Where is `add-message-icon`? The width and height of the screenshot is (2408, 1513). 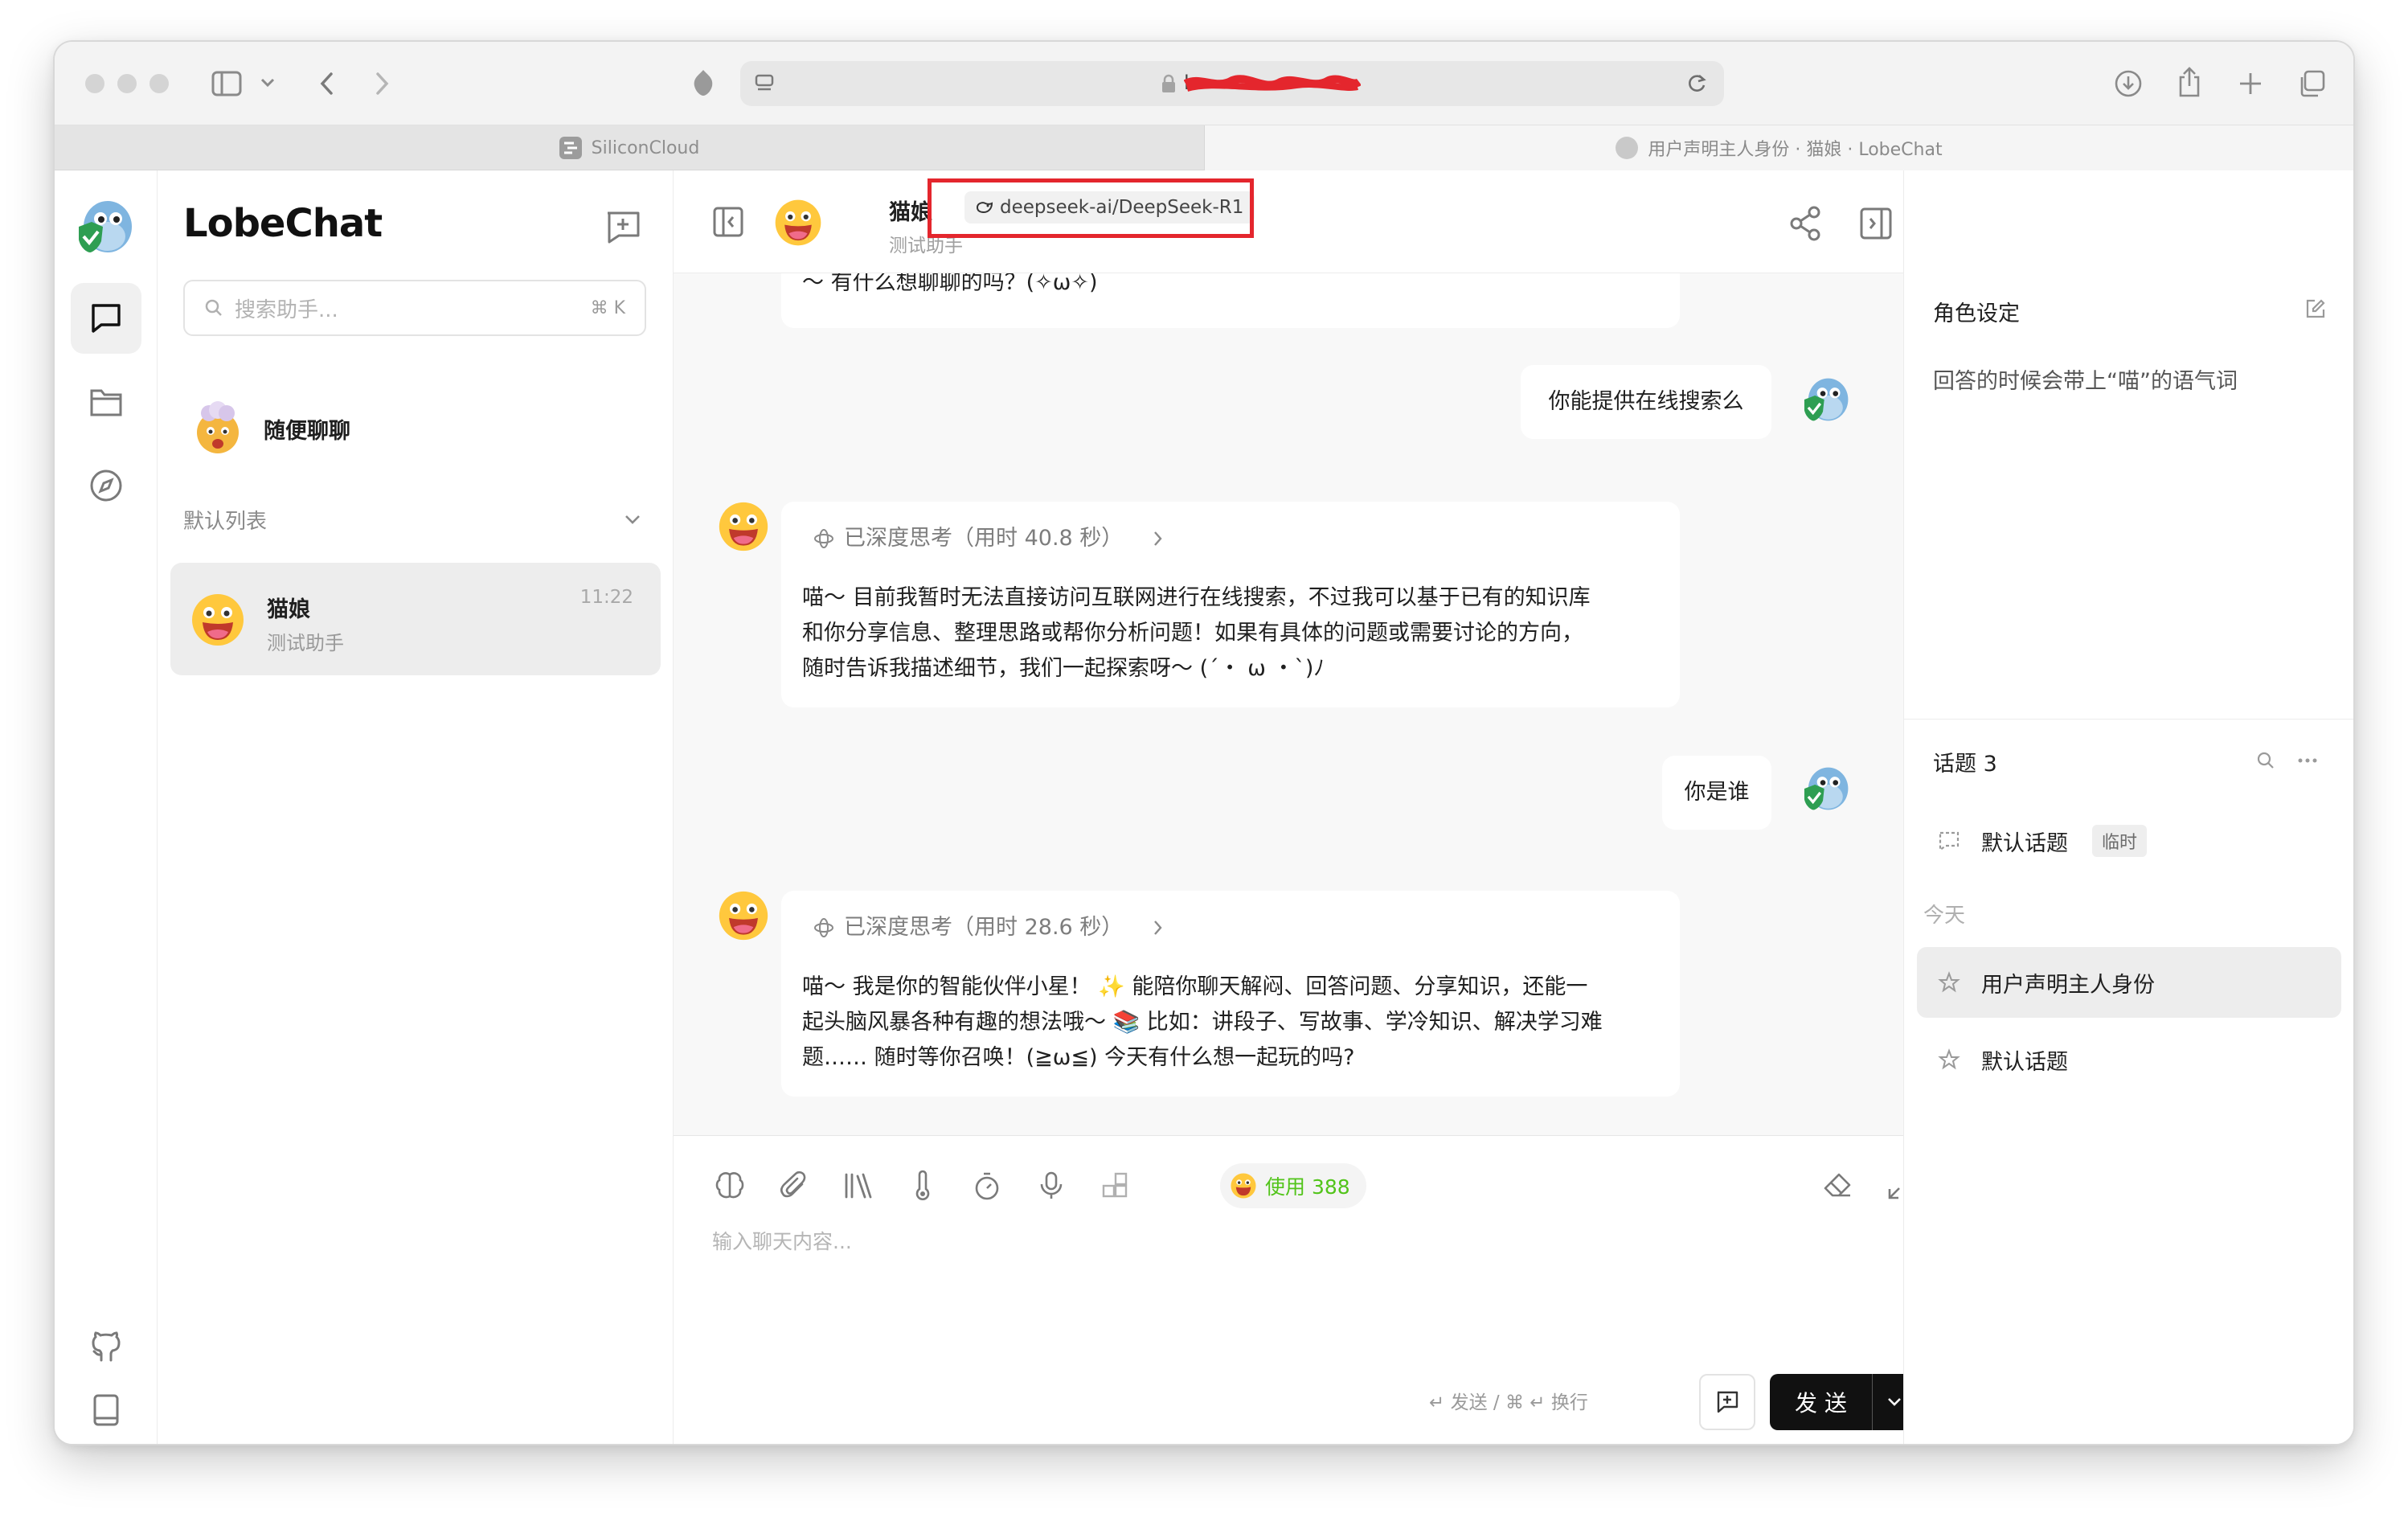 add-message-icon is located at coordinates (1727, 1402).